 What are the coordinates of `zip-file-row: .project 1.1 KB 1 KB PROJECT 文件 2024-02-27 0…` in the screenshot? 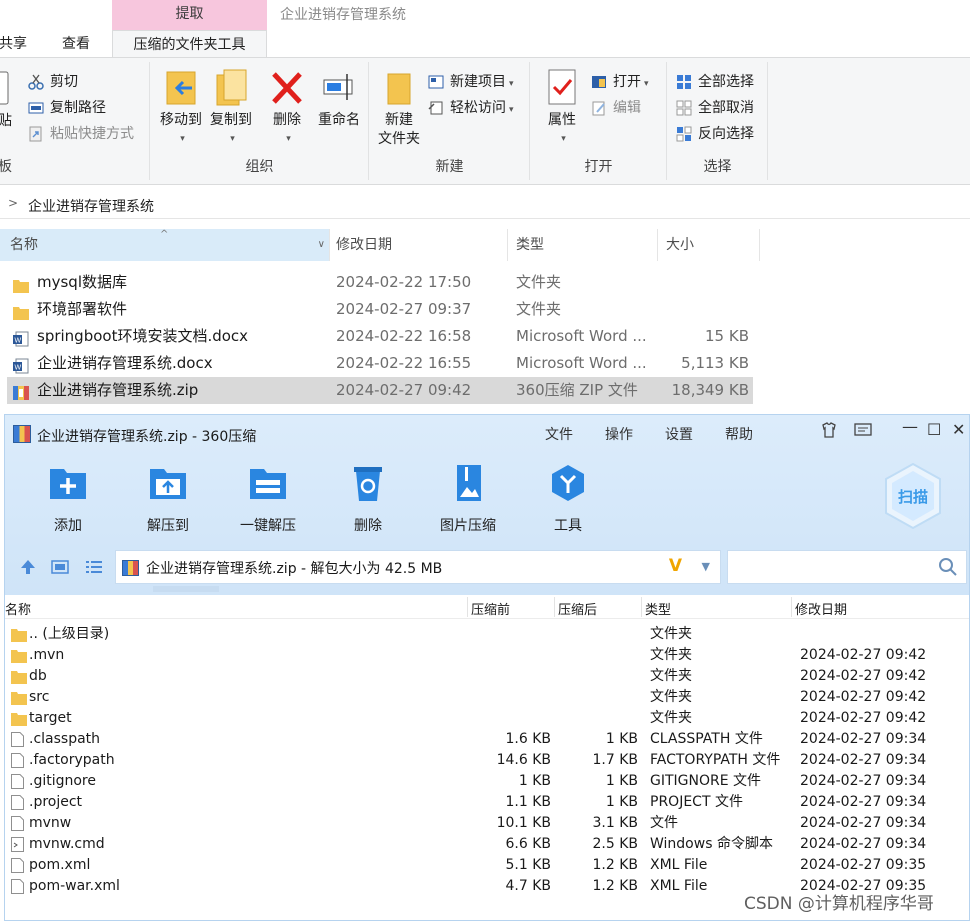 It's located at (487, 802).